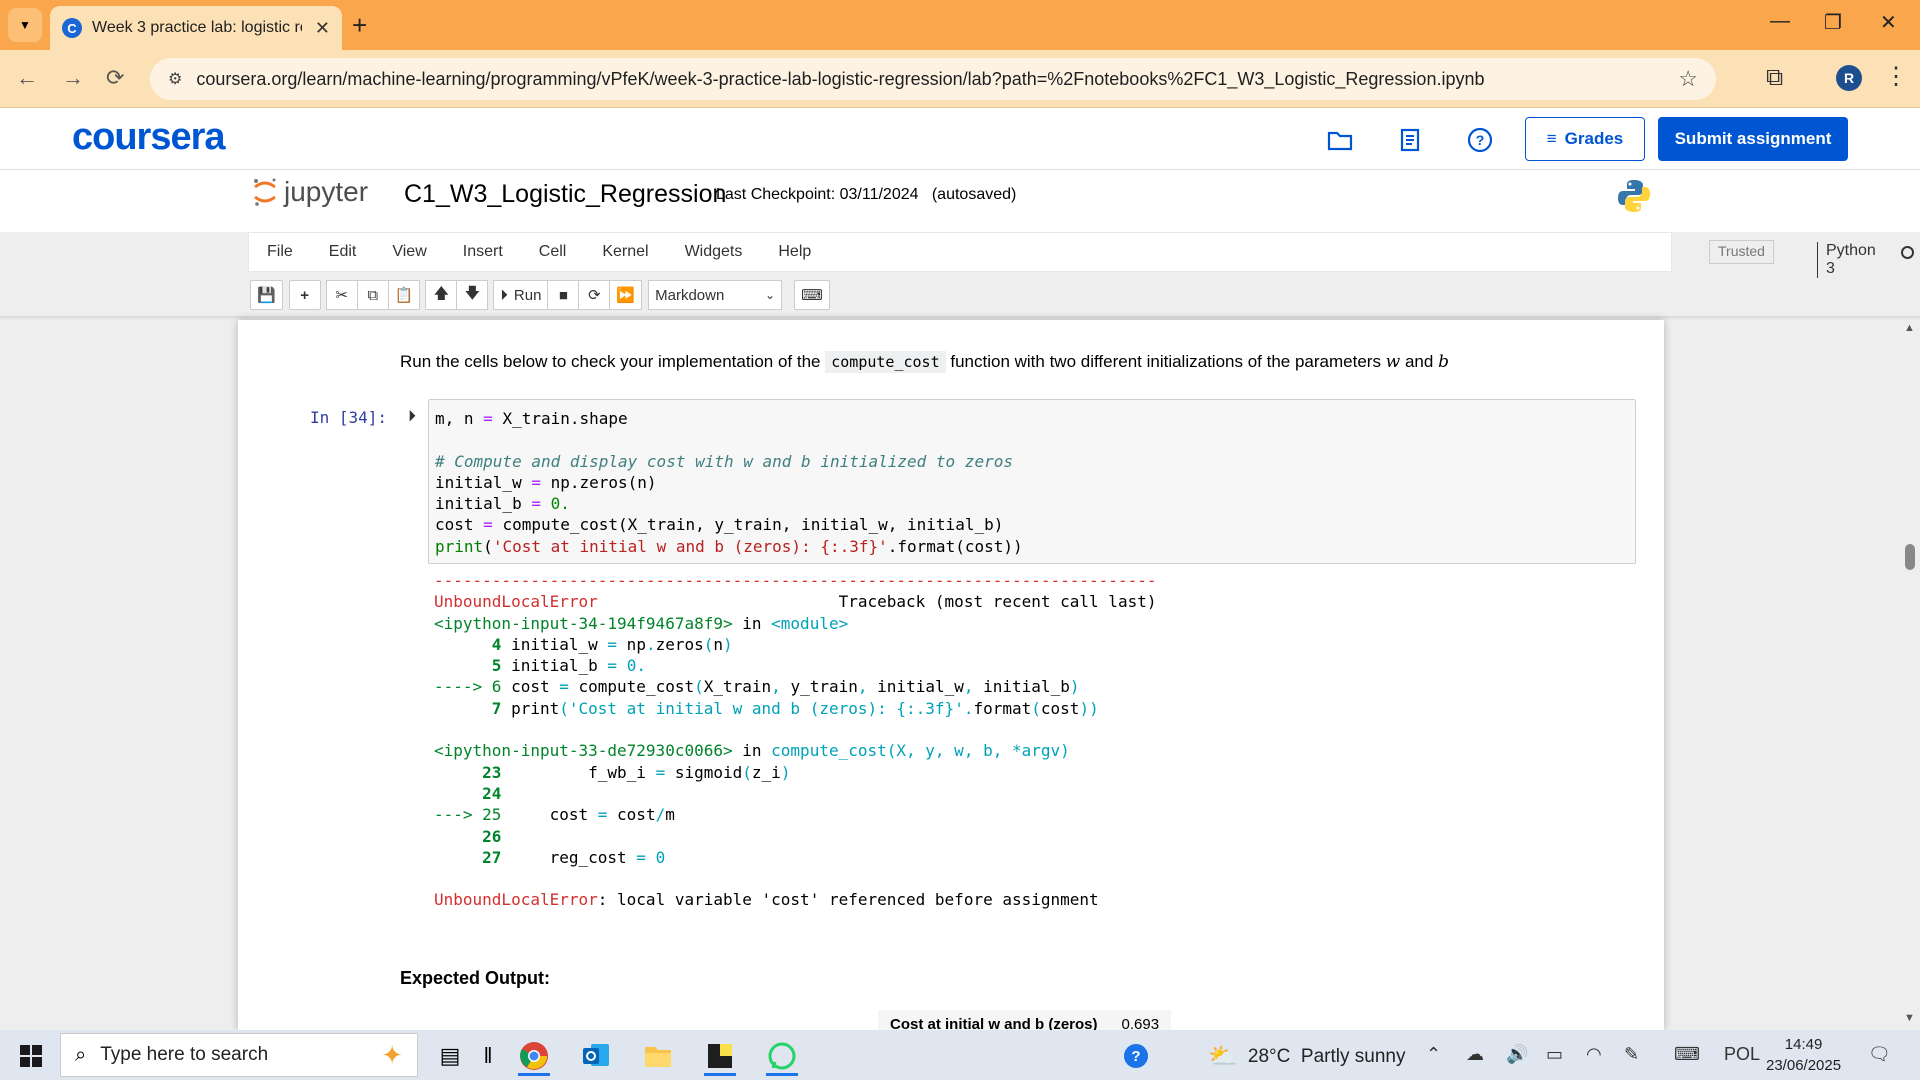  What do you see at coordinates (322, 28) in the screenshot?
I see `close-tab-icon: ✕` at bounding box center [322, 28].